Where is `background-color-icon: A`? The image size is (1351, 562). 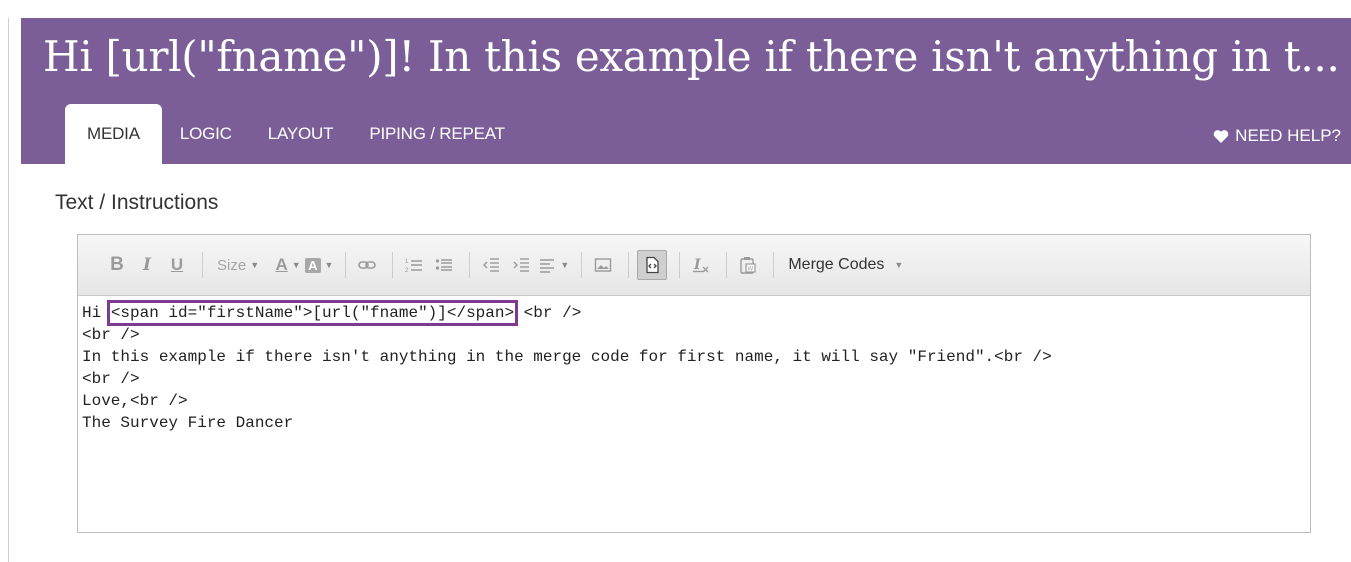
background-color-icon: A is located at coordinates (313, 265).